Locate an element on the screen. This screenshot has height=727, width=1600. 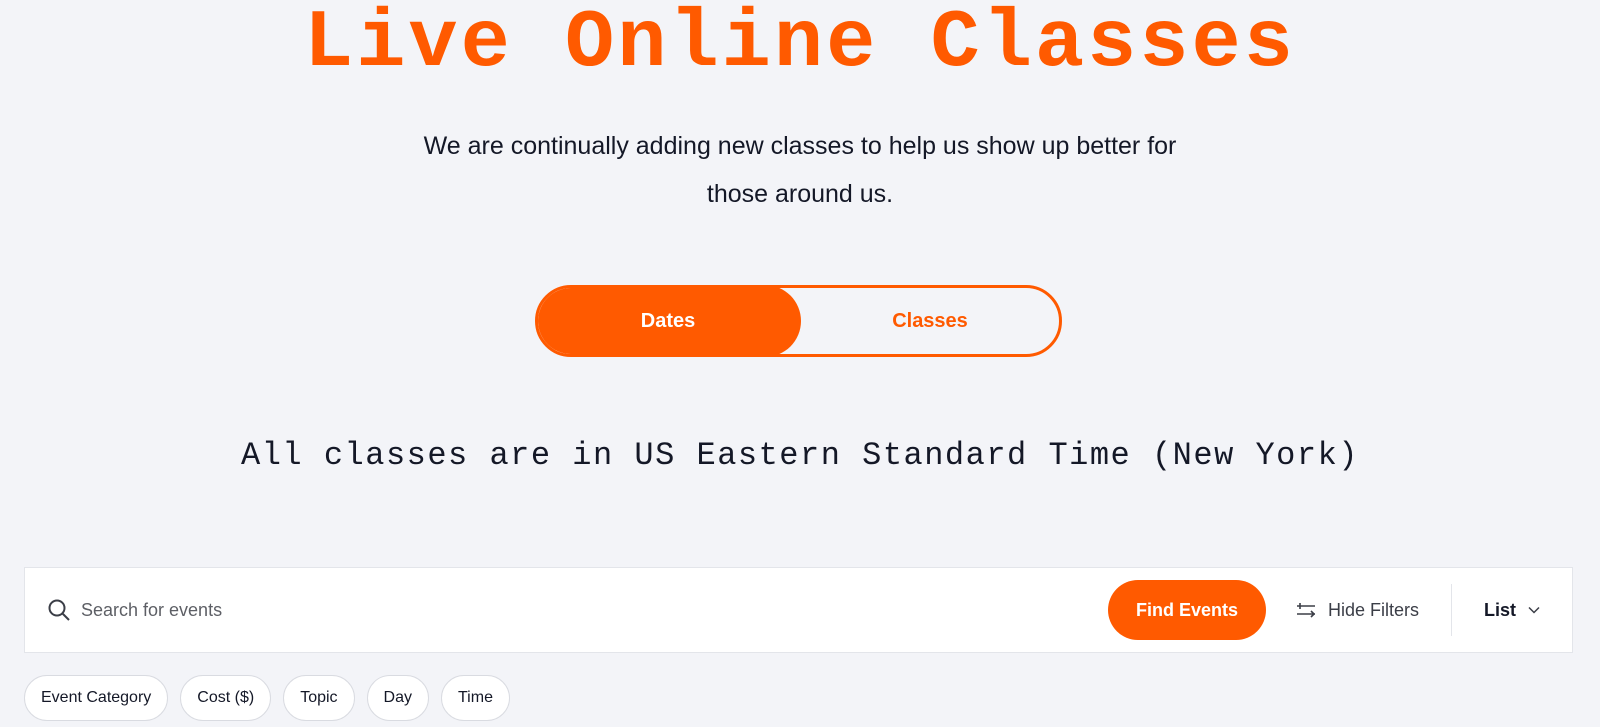
hide-filters-label: Hide Filters is located at coordinates (1373, 609).